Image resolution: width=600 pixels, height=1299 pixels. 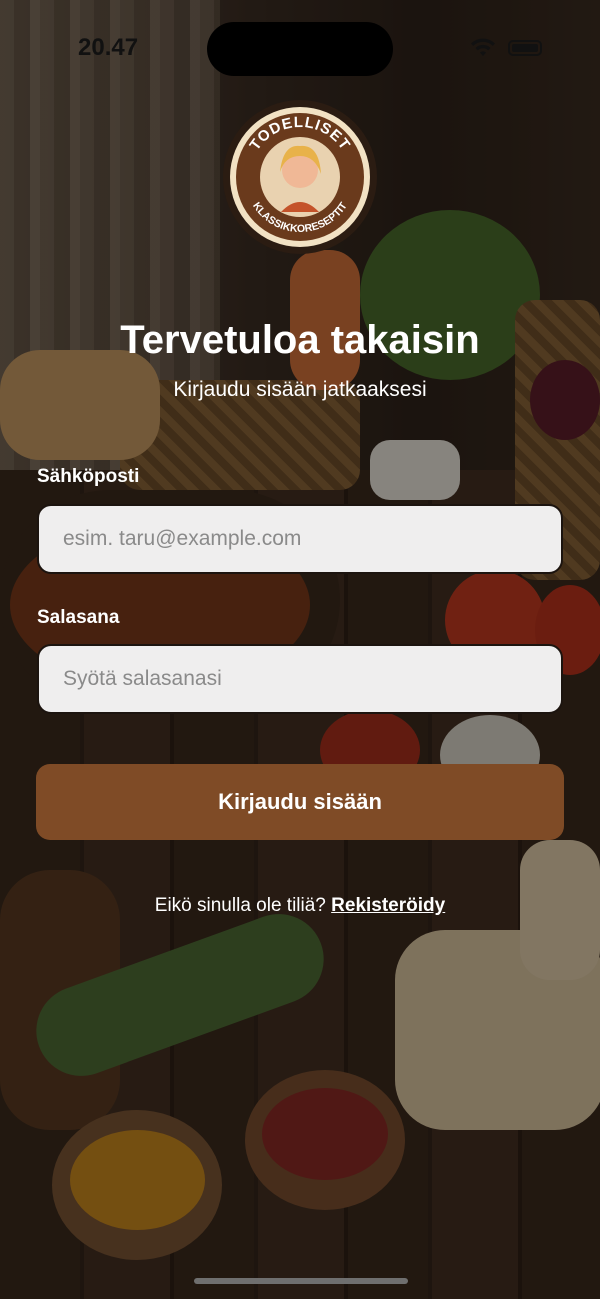 I want to click on home-indicator, so click(x=301, y=1281).